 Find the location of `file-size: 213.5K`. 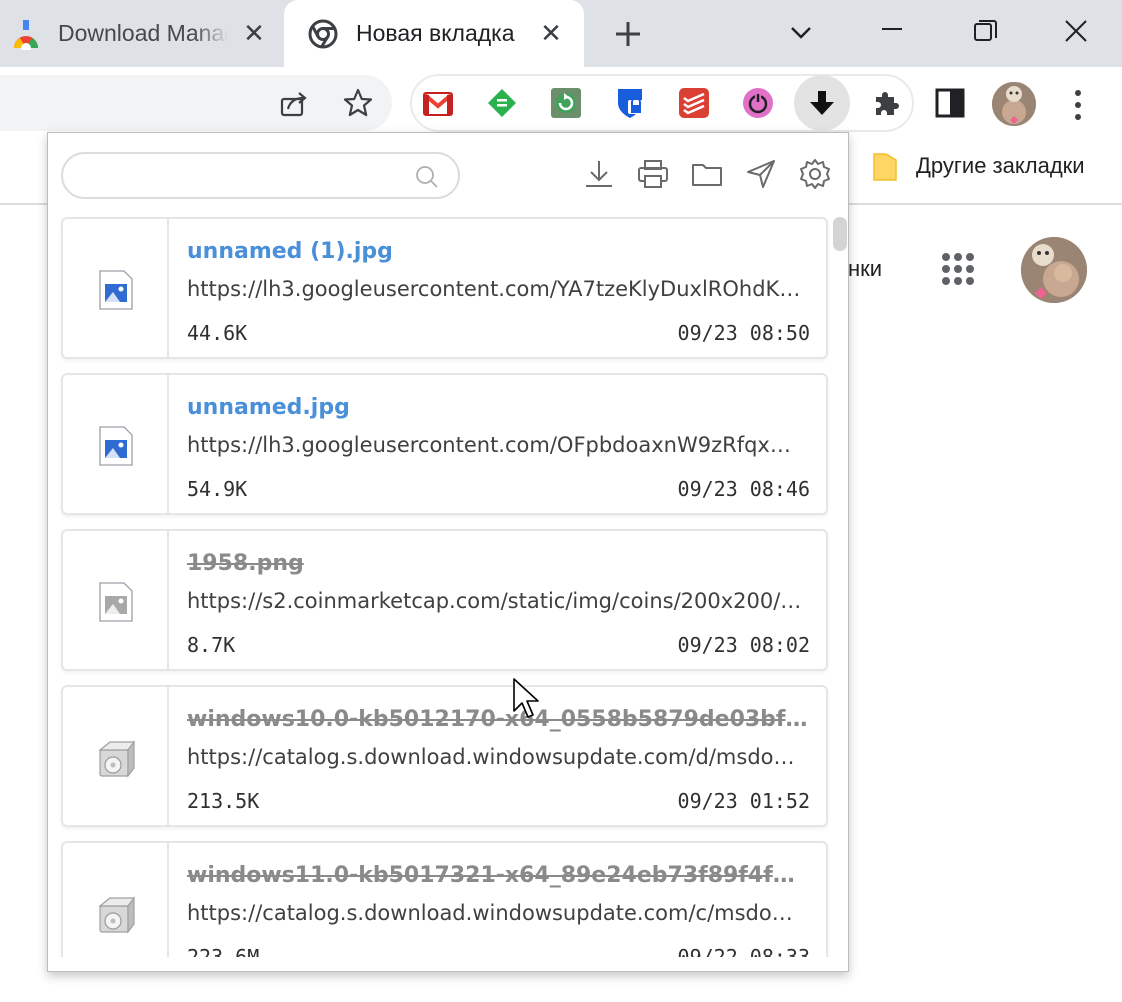

file-size: 213.5K is located at coordinates (223, 801).